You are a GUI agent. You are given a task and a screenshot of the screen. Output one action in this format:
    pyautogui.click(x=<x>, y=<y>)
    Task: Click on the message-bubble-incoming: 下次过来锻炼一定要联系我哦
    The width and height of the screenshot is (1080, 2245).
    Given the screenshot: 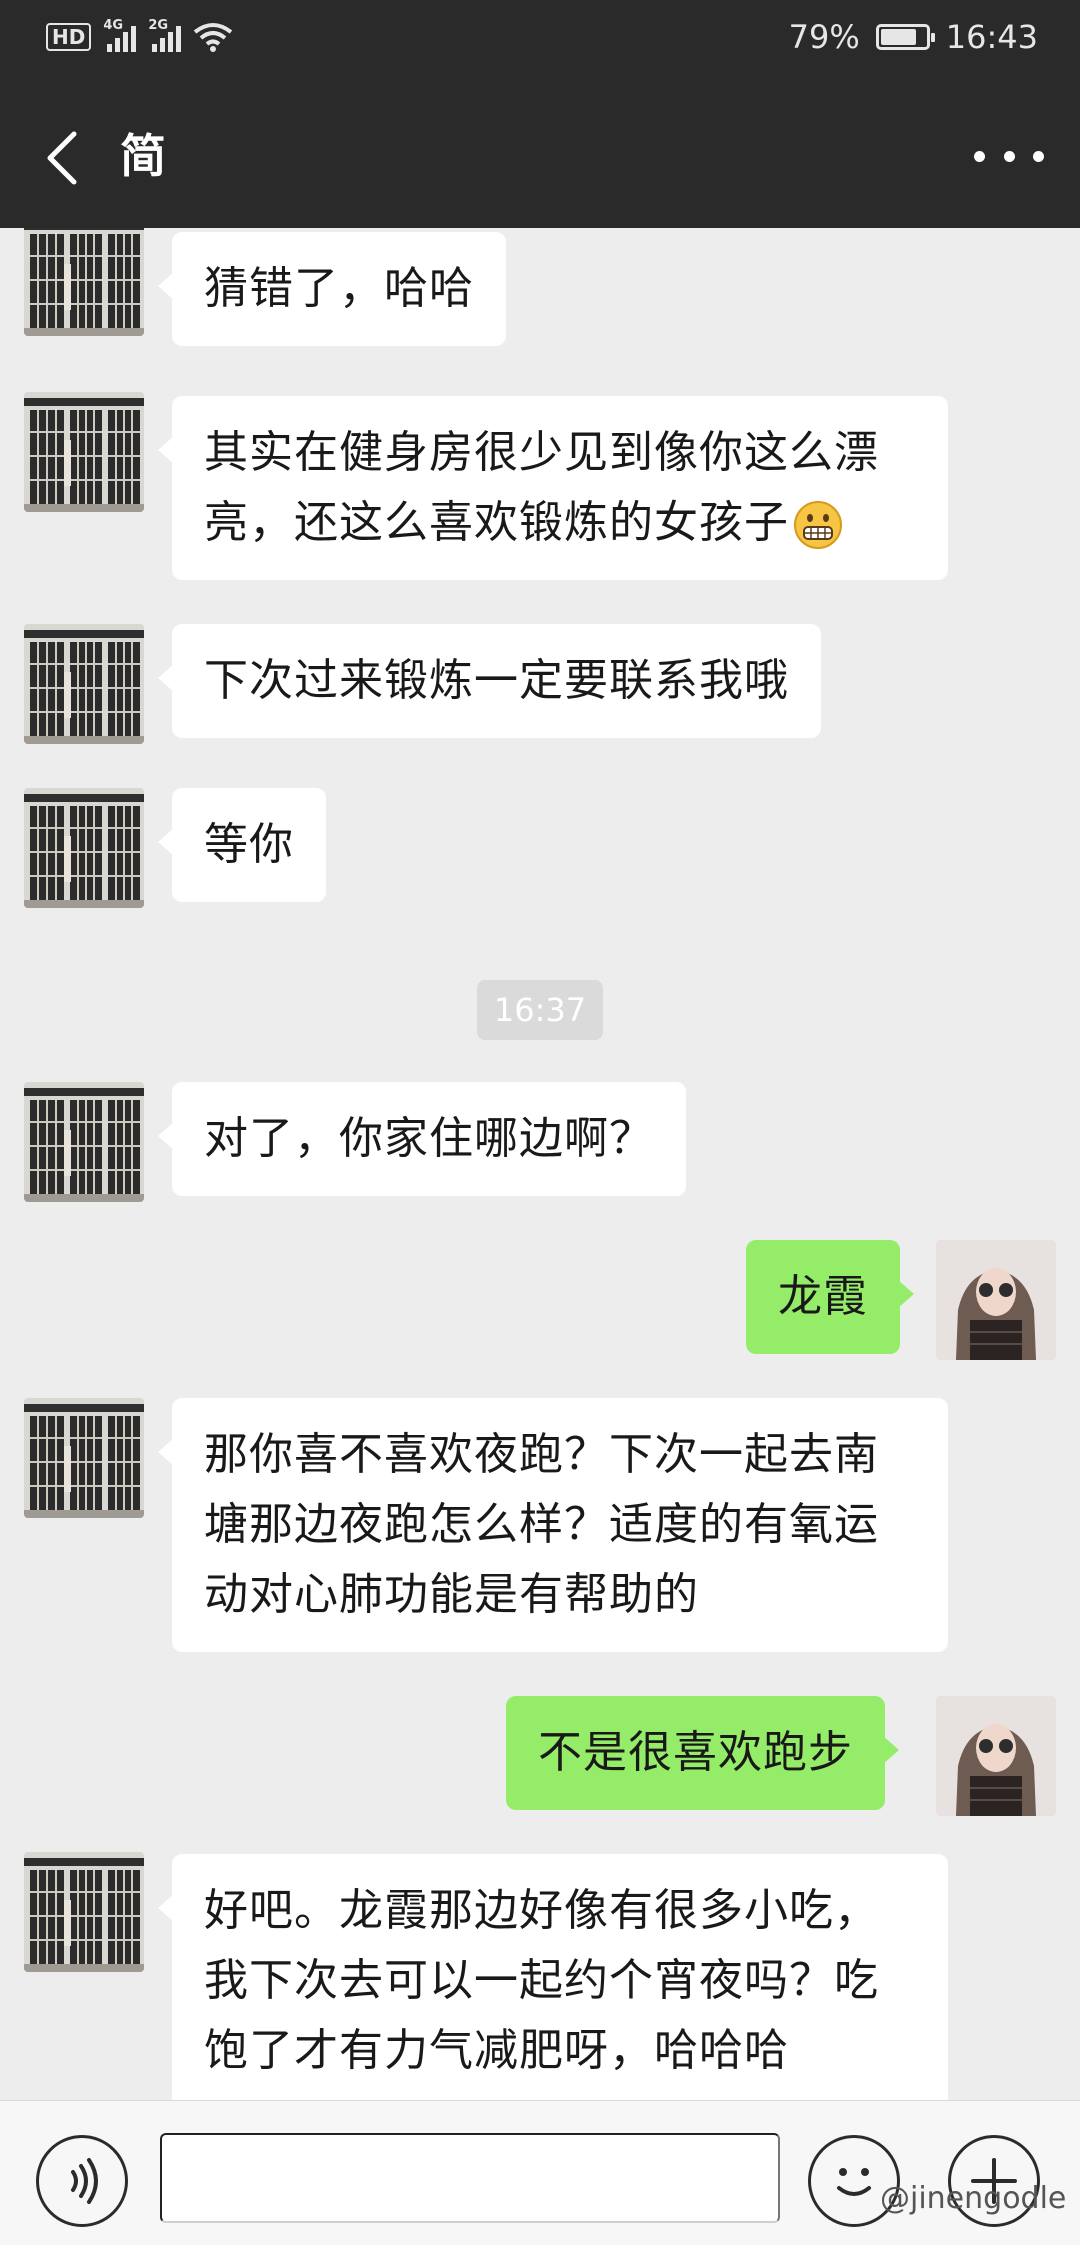 What is the action you would take?
    pyautogui.click(x=489, y=681)
    